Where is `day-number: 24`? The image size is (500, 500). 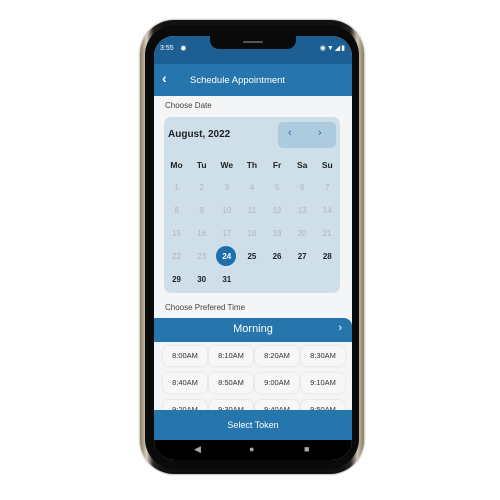
day-number: 24 is located at coordinates (227, 256).